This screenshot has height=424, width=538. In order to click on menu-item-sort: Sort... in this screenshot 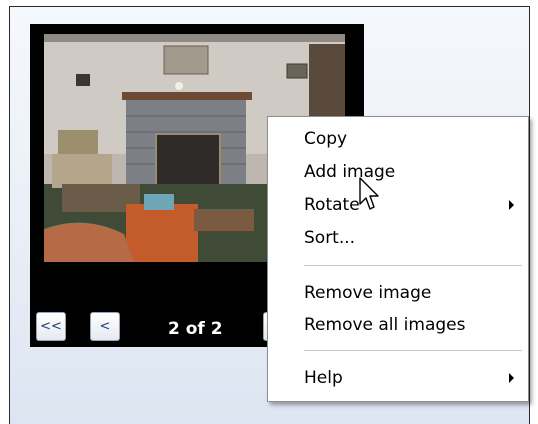, I will do `click(329, 238)`.